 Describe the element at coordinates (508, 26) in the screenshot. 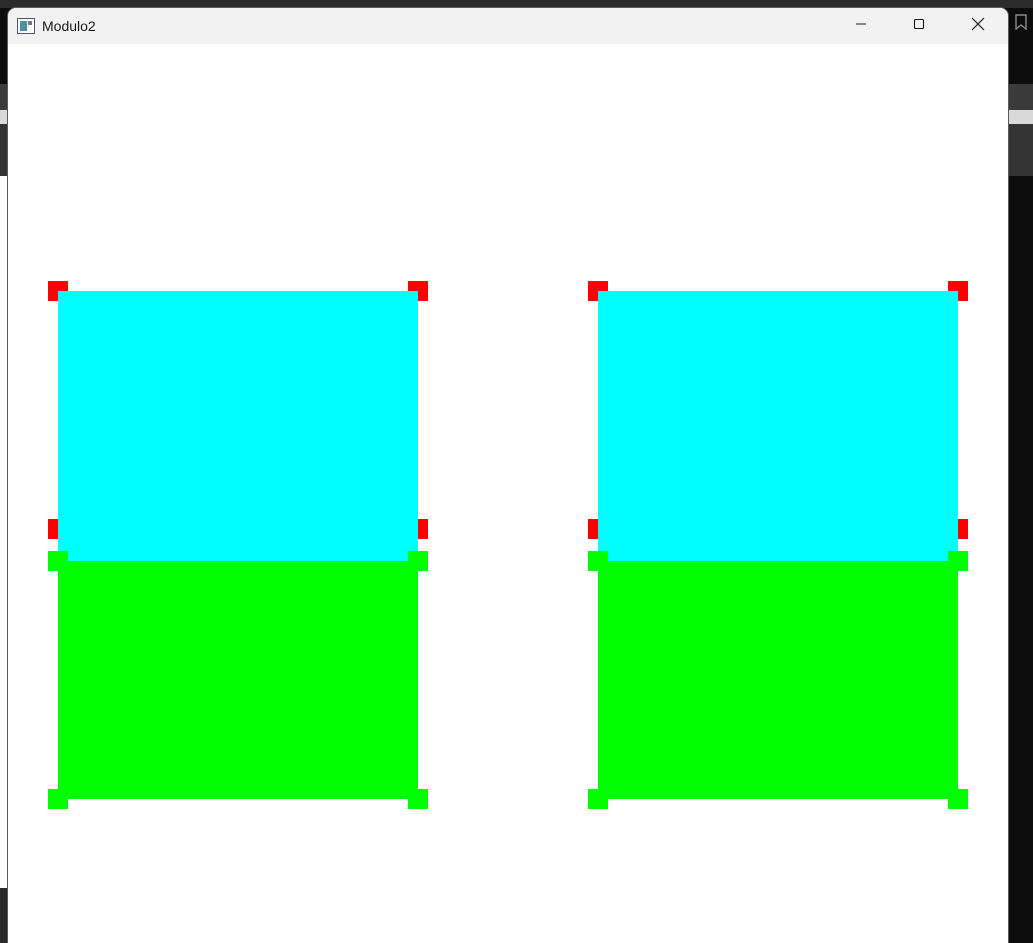

I see `title-bar: Modulo2` at that location.